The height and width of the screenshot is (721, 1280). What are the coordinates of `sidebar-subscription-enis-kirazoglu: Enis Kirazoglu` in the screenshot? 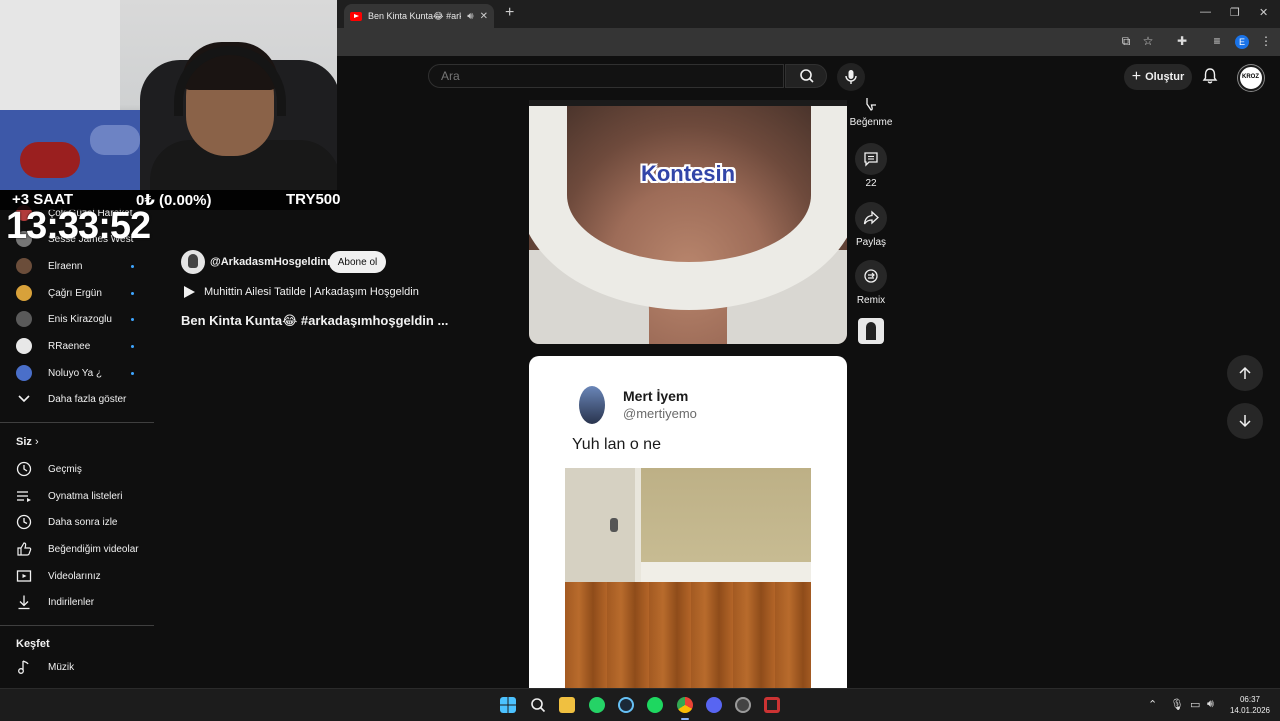 It's located at (77, 319).